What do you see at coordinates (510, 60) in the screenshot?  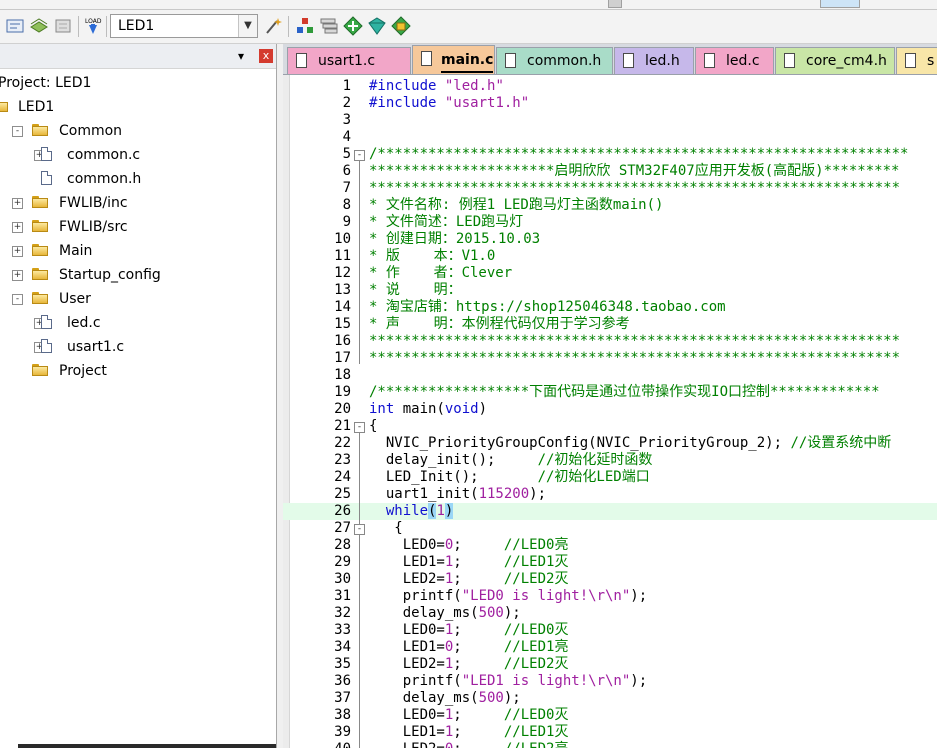 I see `file-icon` at bounding box center [510, 60].